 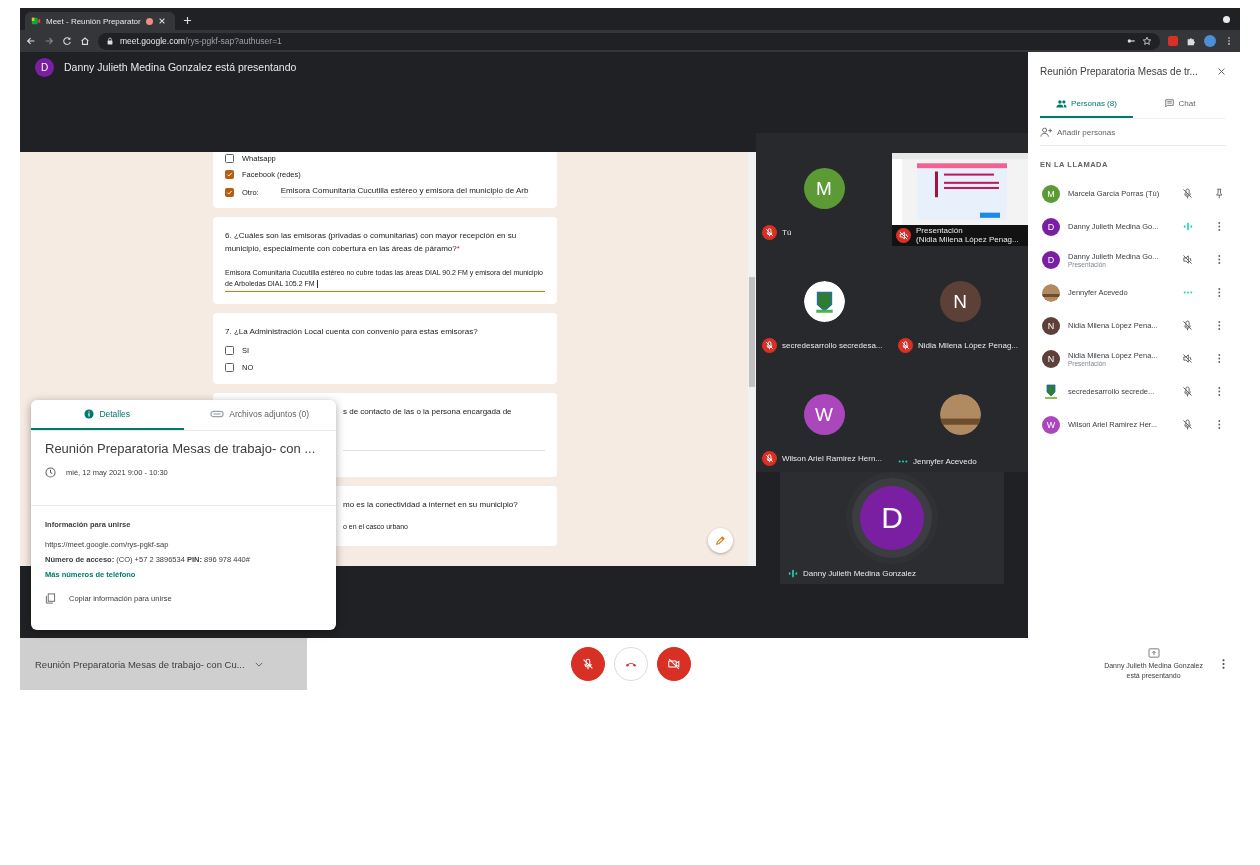 What do you see at coordinates (431, 505) in the screenshot?
I see `question-text: mo es la conectividad a internet en su municipio?` at bounding box center [431, 505].